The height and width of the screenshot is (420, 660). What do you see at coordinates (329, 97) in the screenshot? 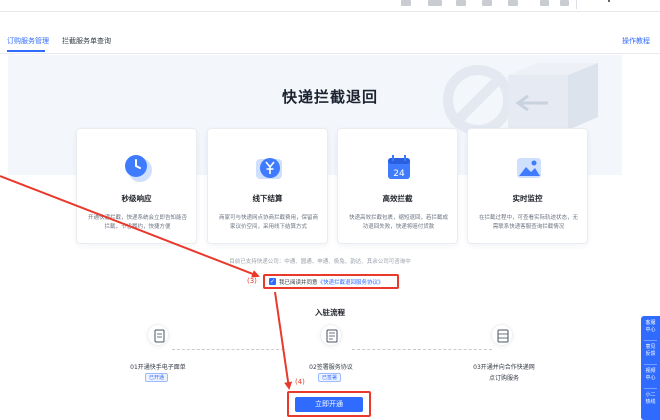
I see `page-title: 快递拦截退回` at bounding box center [329, 97].